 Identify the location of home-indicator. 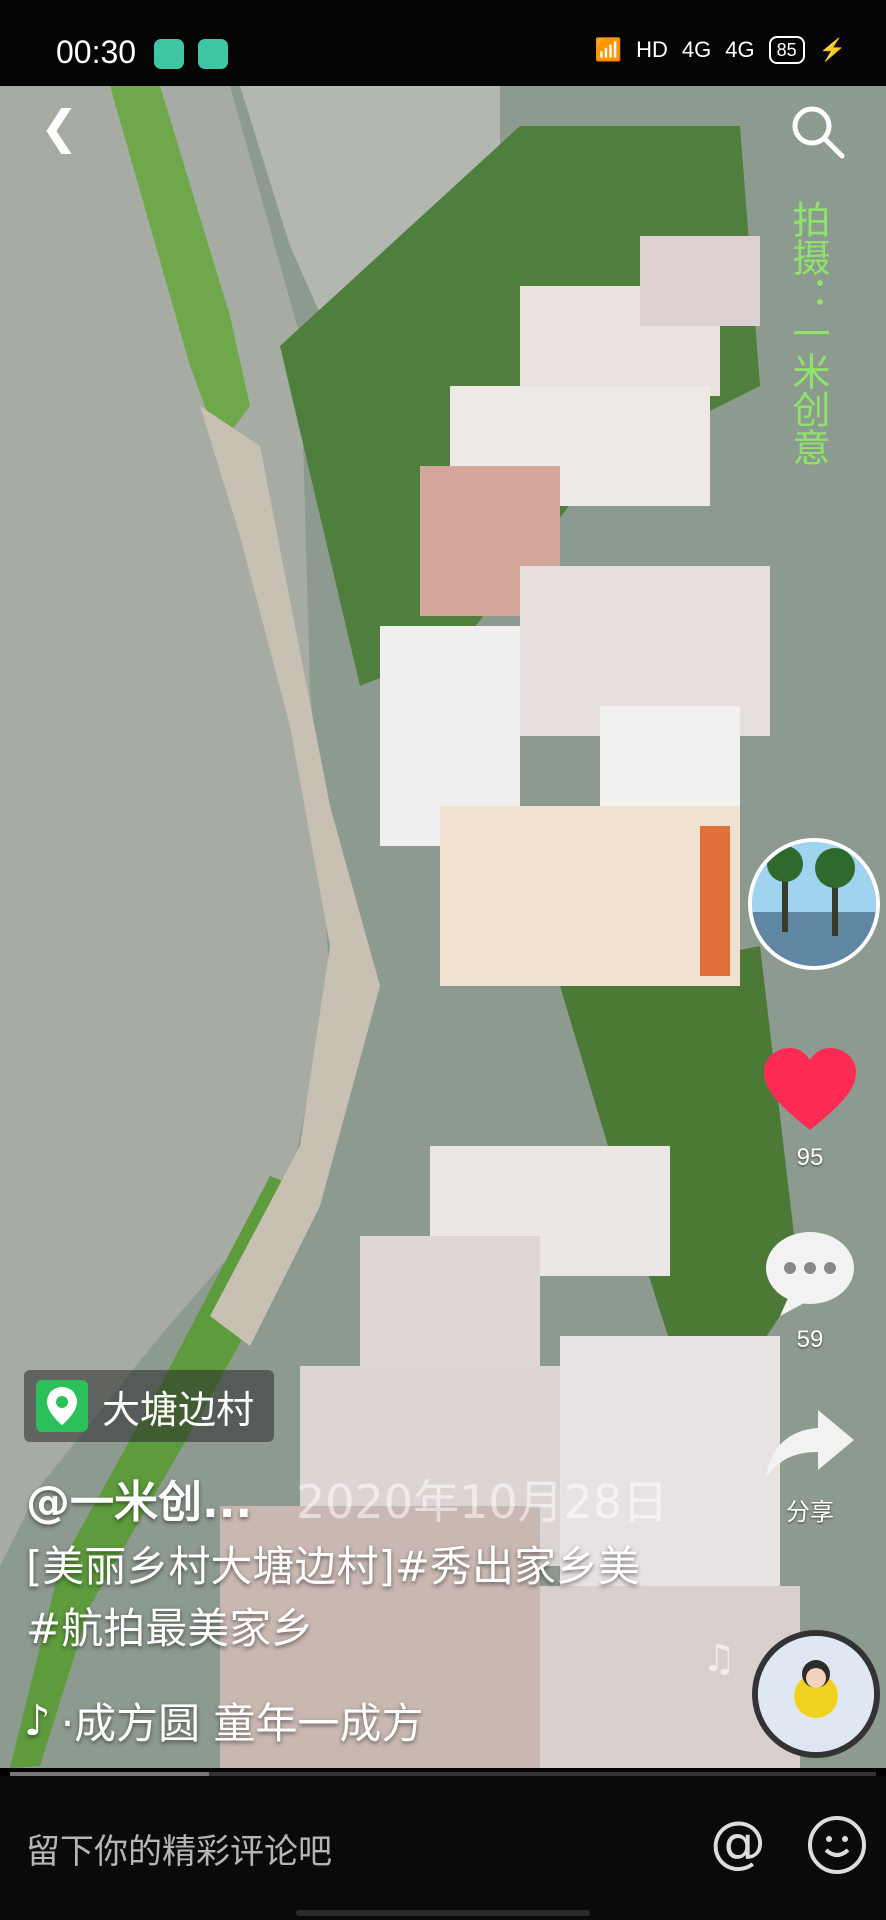
(443, 1913).